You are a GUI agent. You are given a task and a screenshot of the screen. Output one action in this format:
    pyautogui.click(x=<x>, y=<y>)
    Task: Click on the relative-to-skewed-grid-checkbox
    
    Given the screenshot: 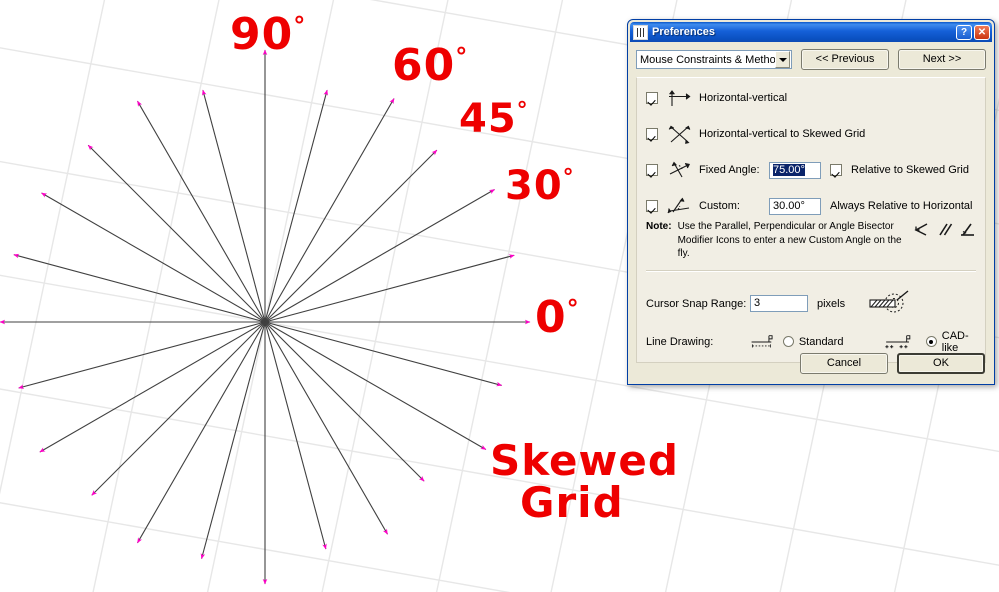 What is the action you would take?
    pyautogui.click(x=836, y=170)
    